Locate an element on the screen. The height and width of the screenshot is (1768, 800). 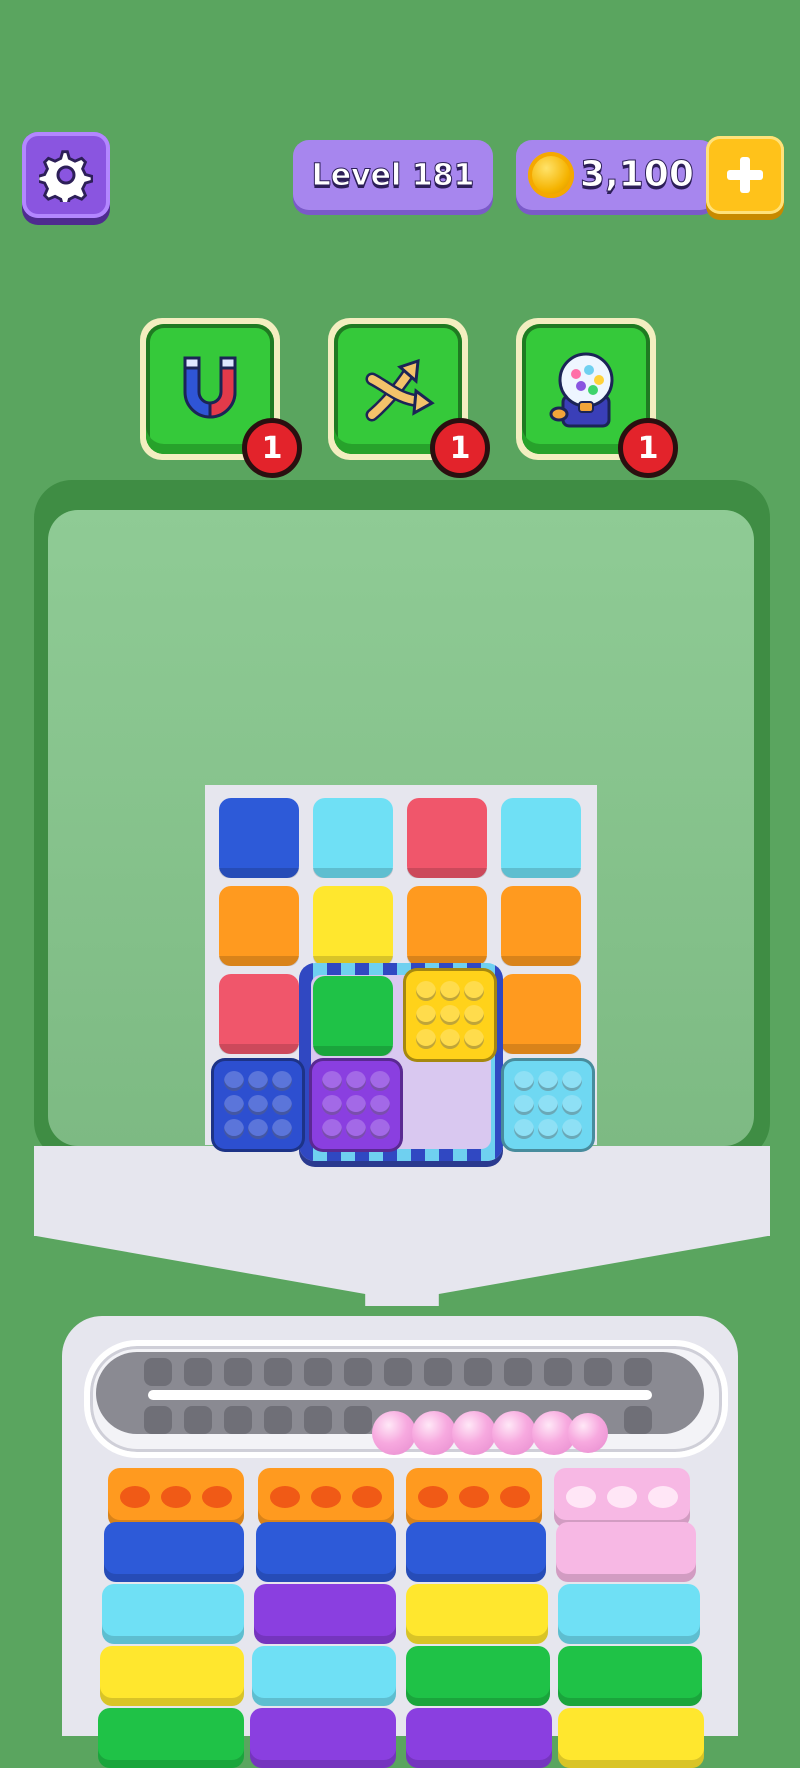
popbox-purple is located at coordinates (356, 1105).